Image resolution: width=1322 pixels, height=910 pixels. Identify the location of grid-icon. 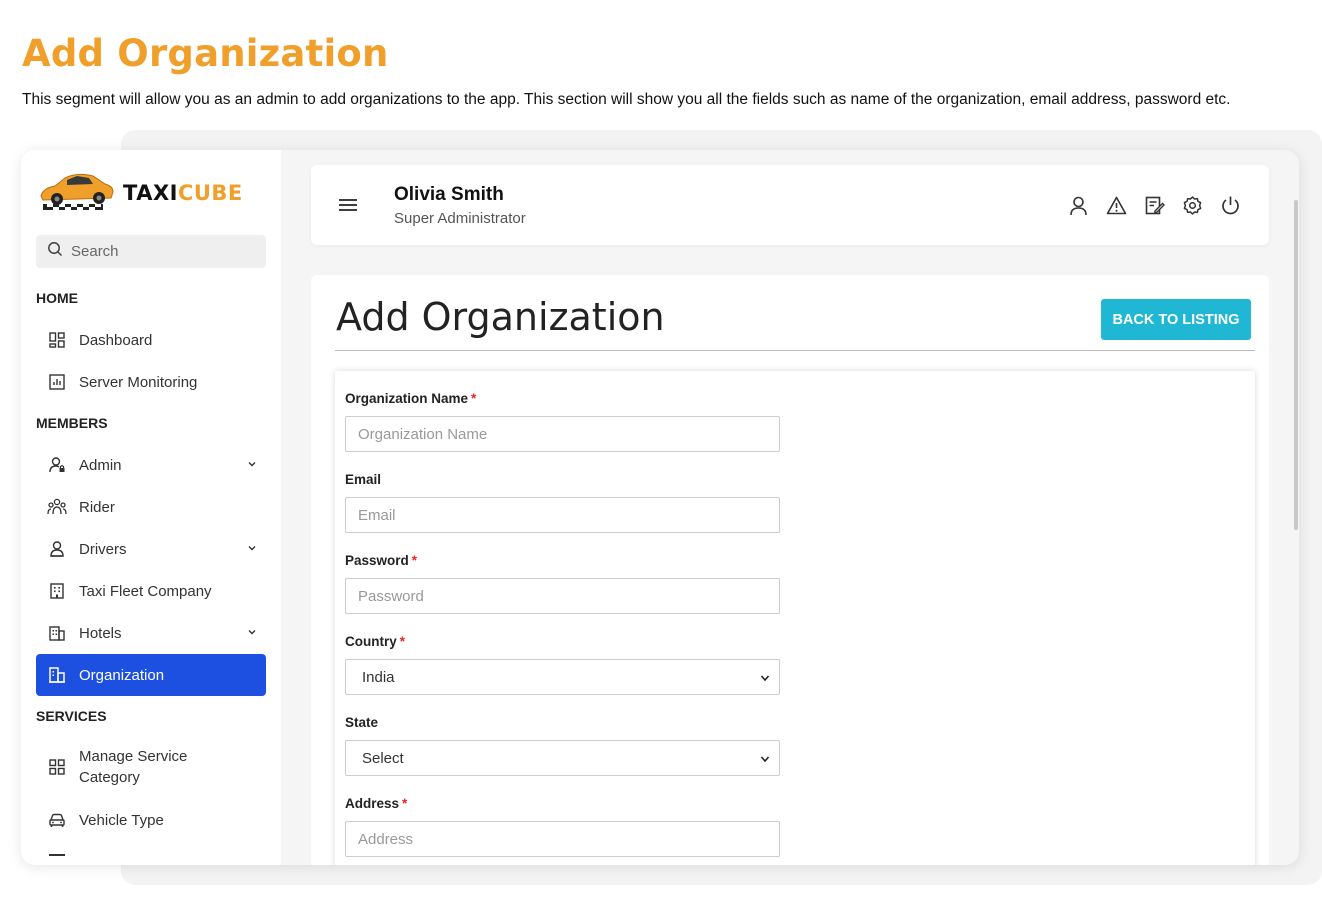
(57, 767).